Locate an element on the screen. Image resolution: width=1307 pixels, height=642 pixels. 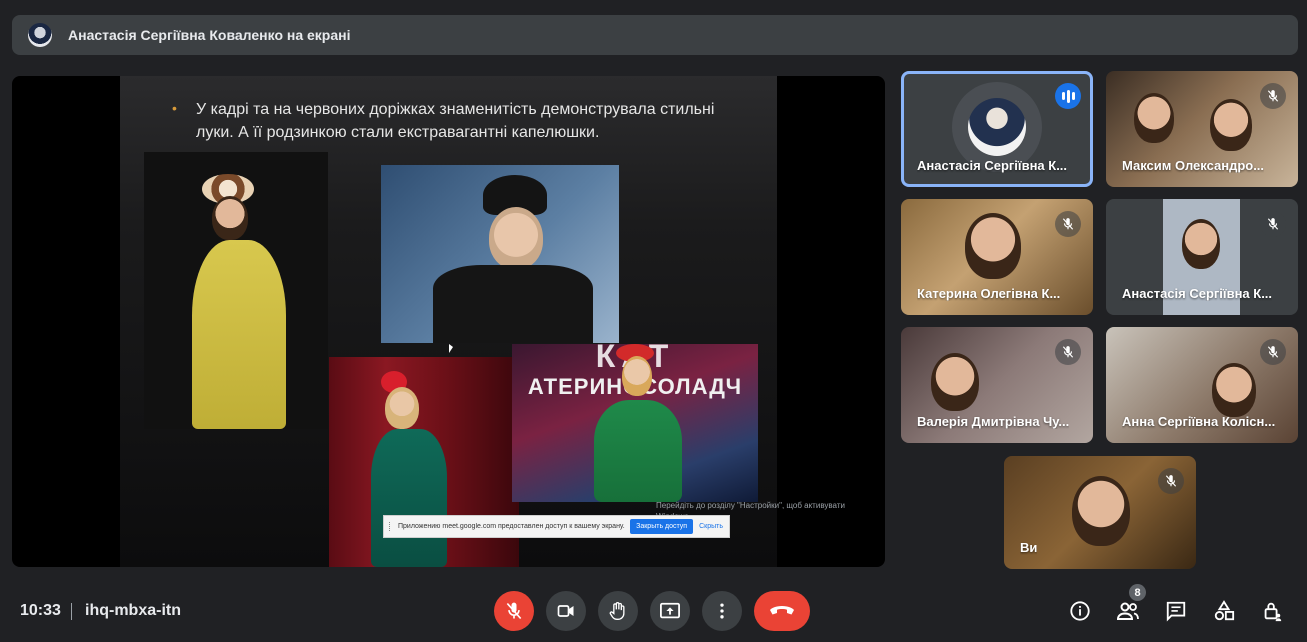
microphone-toggle-button is located at coordinates (514, 611).